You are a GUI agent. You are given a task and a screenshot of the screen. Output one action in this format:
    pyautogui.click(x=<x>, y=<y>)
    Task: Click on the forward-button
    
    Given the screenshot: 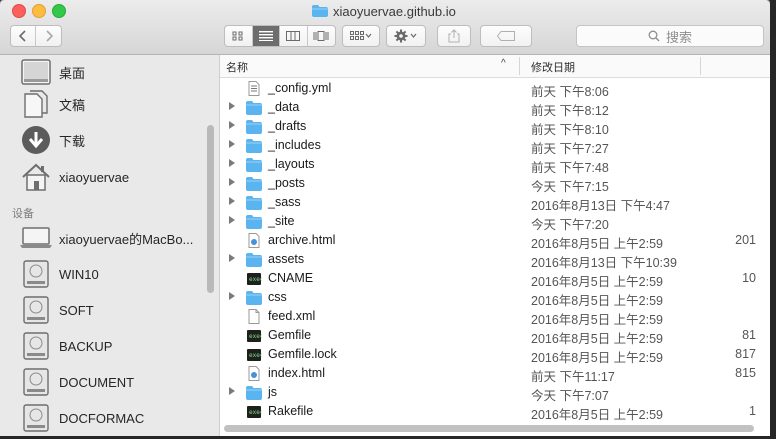 What is the action you would take?
    pyautogui.click(x=48, y=36)
    